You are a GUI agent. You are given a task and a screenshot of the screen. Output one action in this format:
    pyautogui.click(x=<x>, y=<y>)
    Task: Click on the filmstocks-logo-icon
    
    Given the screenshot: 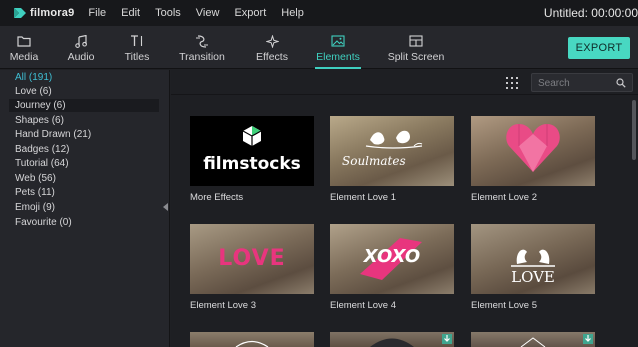 What is the action you would take?
    pyautogui.click(x=252, y=136)
    